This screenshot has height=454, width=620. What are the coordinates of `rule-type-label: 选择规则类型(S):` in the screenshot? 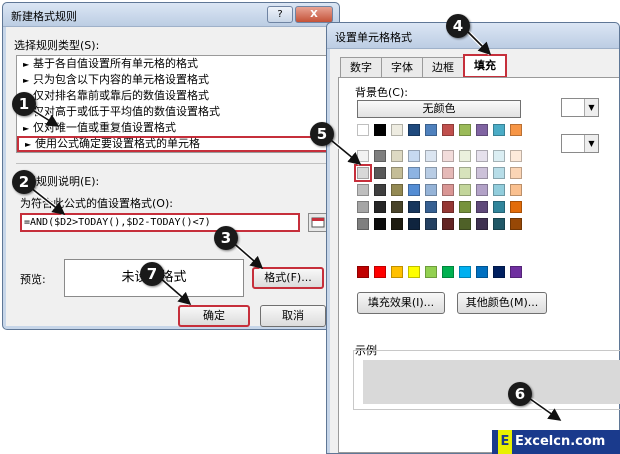 It's located at (57, 45).